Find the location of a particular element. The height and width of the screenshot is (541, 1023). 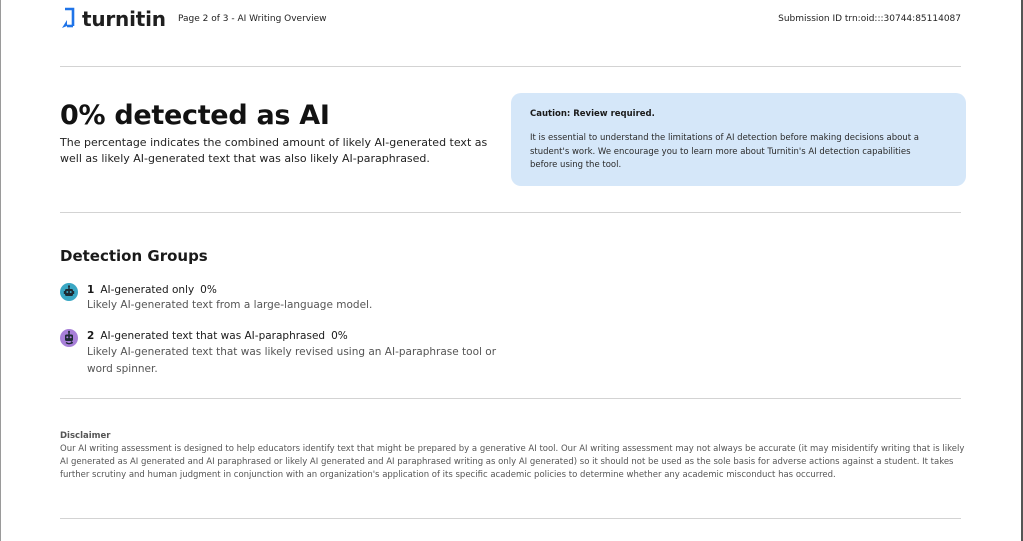

turnitin-logo: turnitin is located at coordinates (113, 19).